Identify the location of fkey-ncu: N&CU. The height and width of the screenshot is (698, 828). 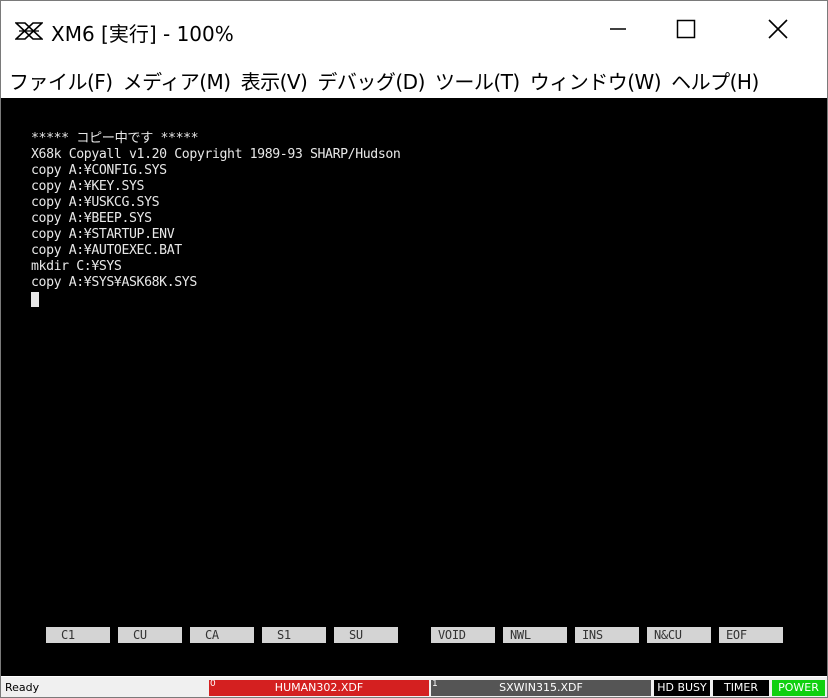
(679, 635).